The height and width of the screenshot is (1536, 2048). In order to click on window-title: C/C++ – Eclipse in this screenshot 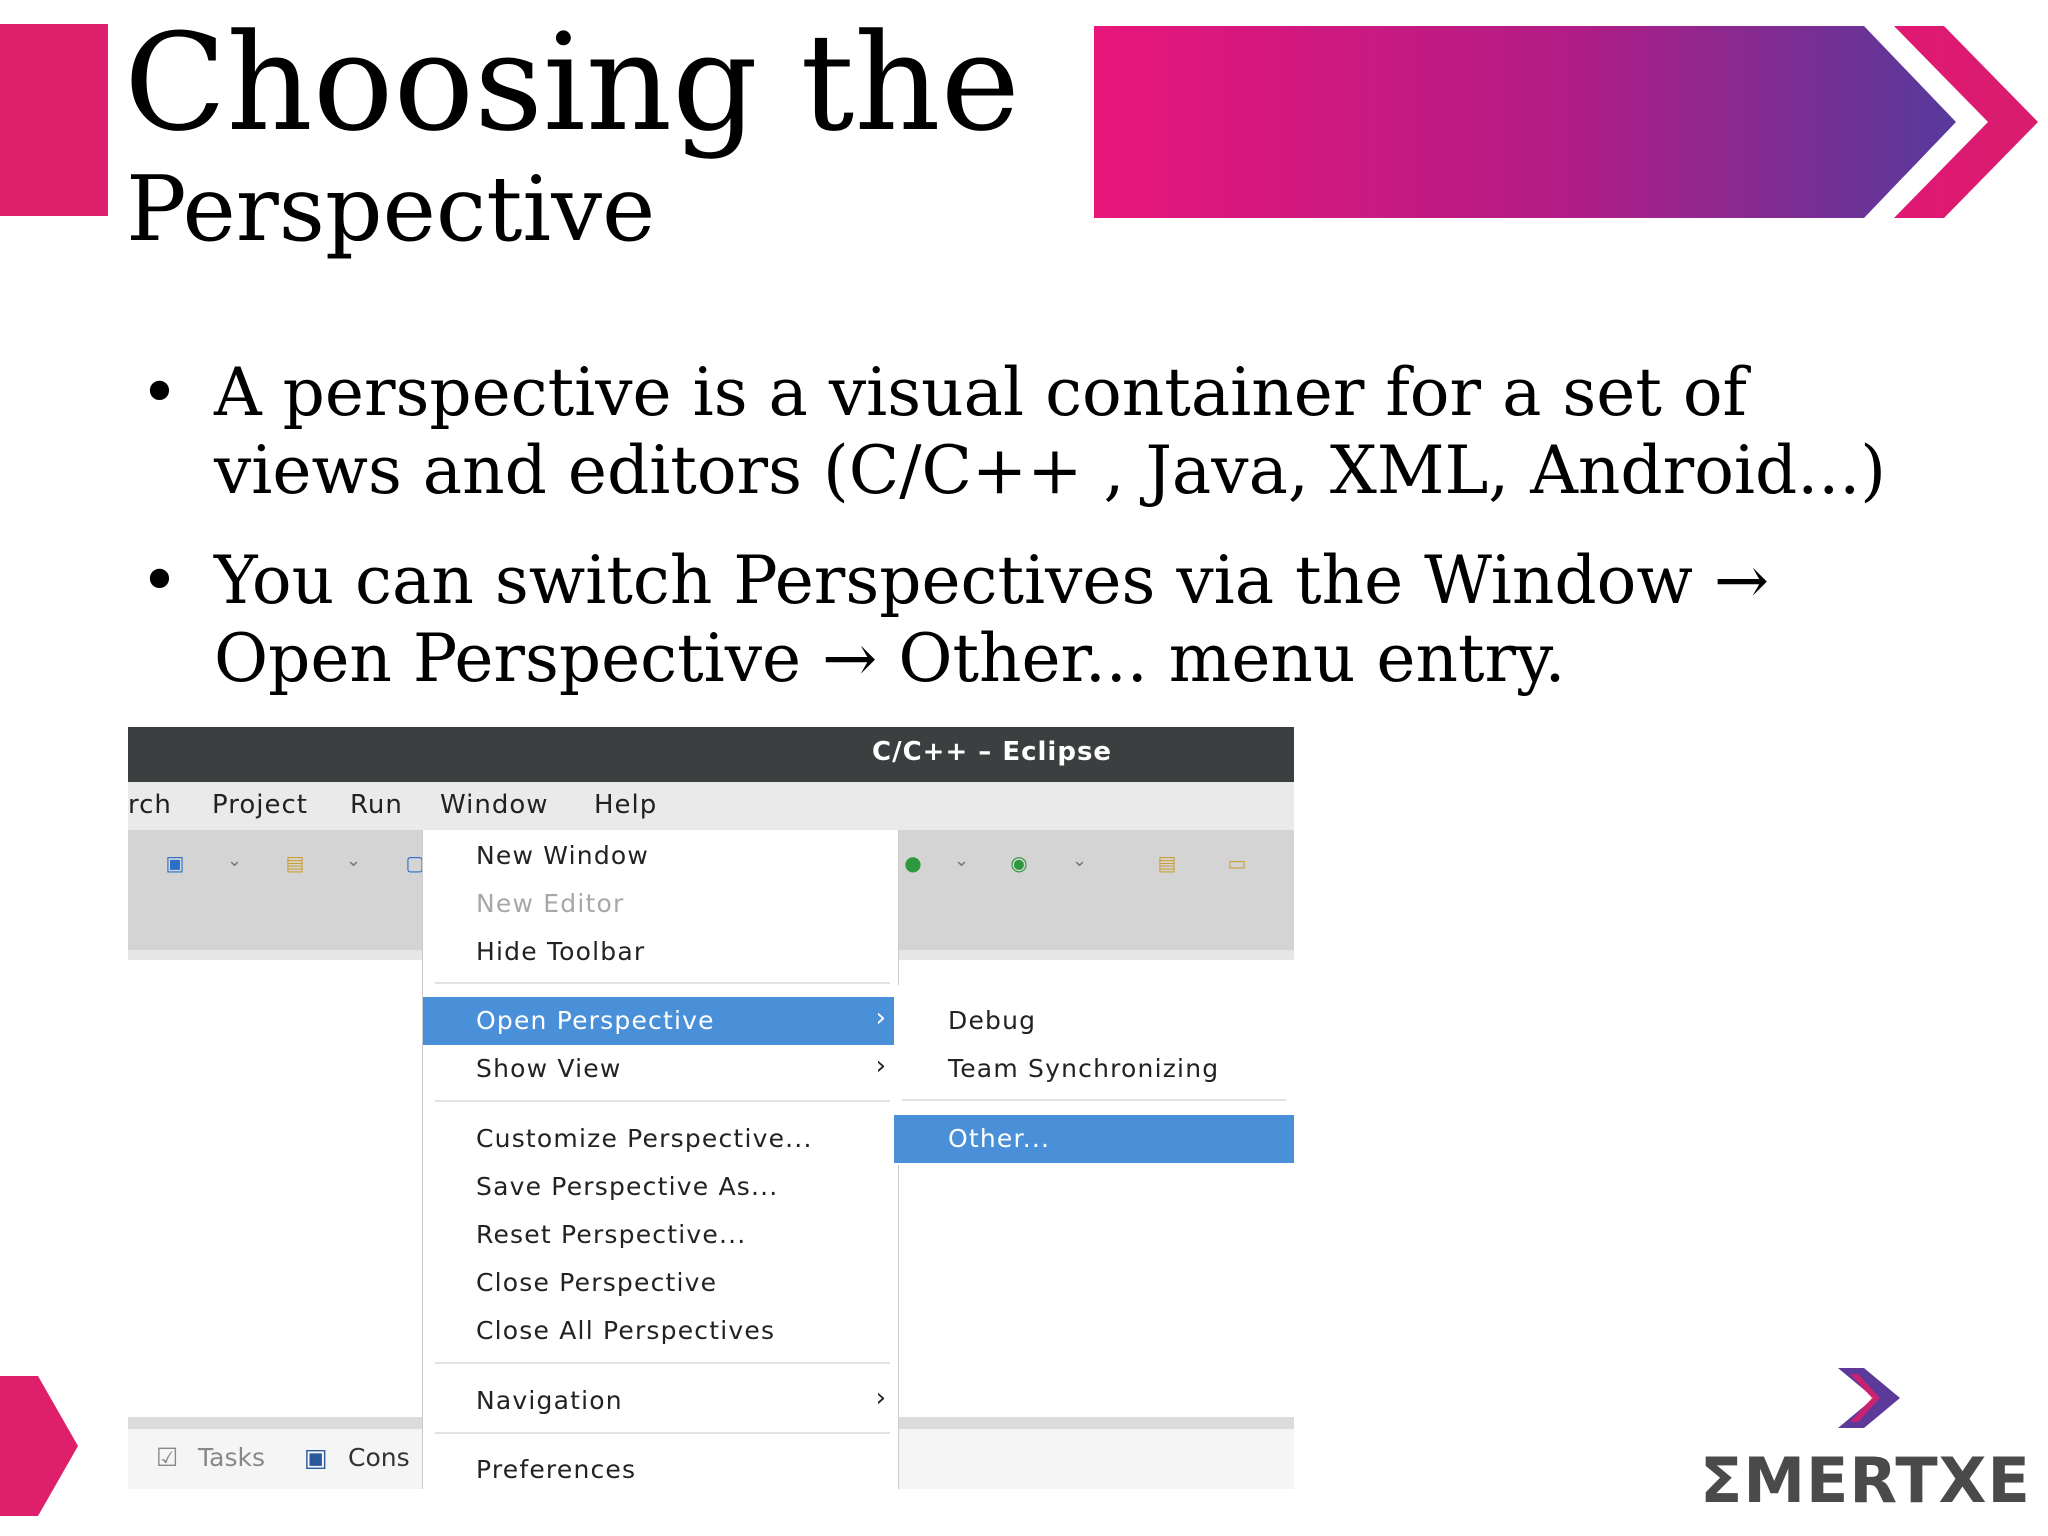, I will do `click(992, 752)`.